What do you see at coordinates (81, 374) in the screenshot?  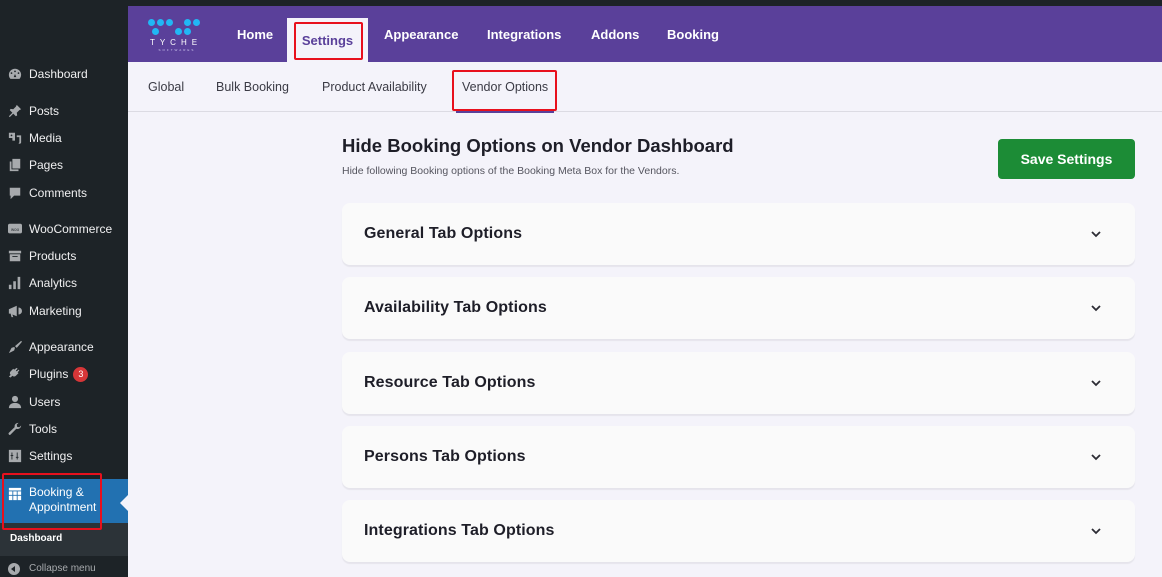 I see `plugins-update-badge: 3` at bounding box center [81, 374].